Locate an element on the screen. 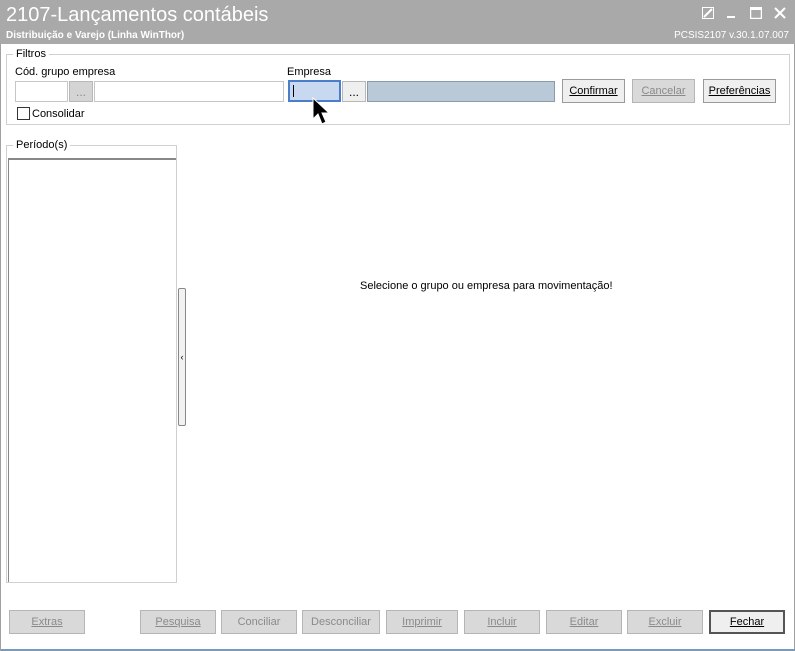 The image size is (795, 651). group-code-label: Cód. grupo empresa is located at coordinates (65, 72).